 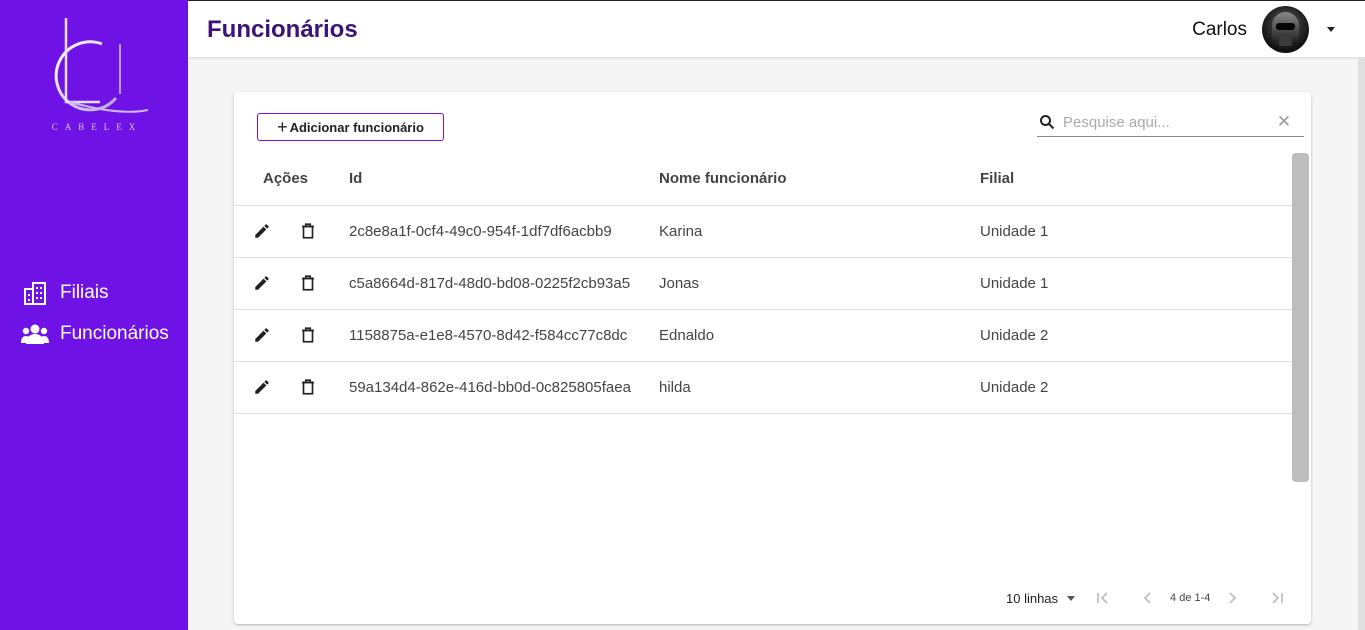 I want to click on page-scrollbar, so click(x=1361, y=343).